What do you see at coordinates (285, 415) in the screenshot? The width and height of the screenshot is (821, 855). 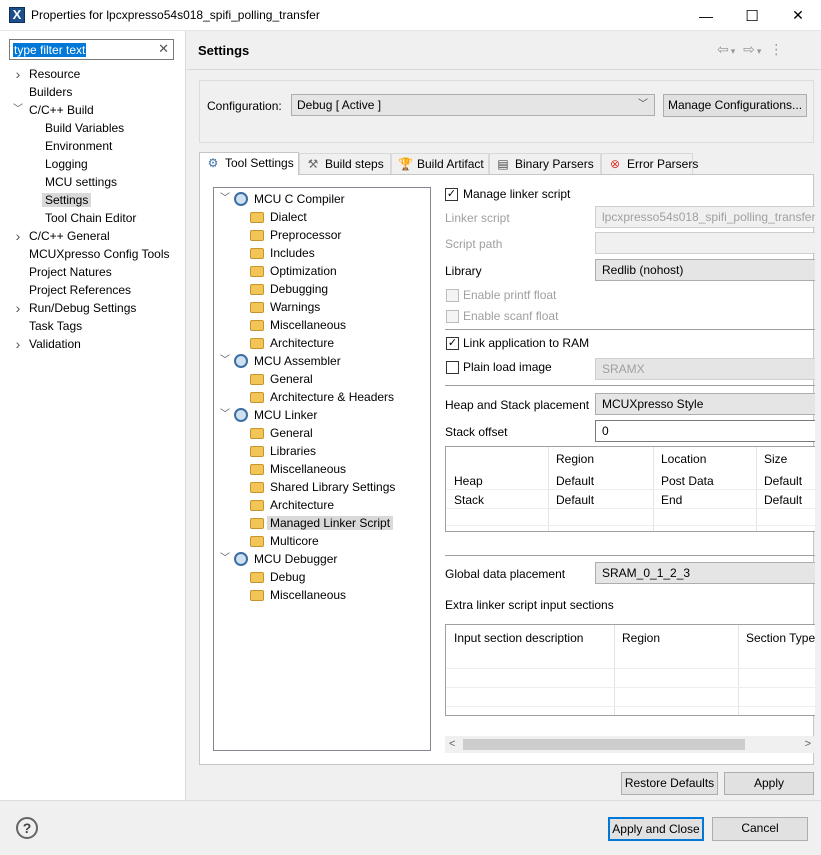 I see `tree-tool-mcu-linker: MCU Linker` at bounding box center [285, 415].